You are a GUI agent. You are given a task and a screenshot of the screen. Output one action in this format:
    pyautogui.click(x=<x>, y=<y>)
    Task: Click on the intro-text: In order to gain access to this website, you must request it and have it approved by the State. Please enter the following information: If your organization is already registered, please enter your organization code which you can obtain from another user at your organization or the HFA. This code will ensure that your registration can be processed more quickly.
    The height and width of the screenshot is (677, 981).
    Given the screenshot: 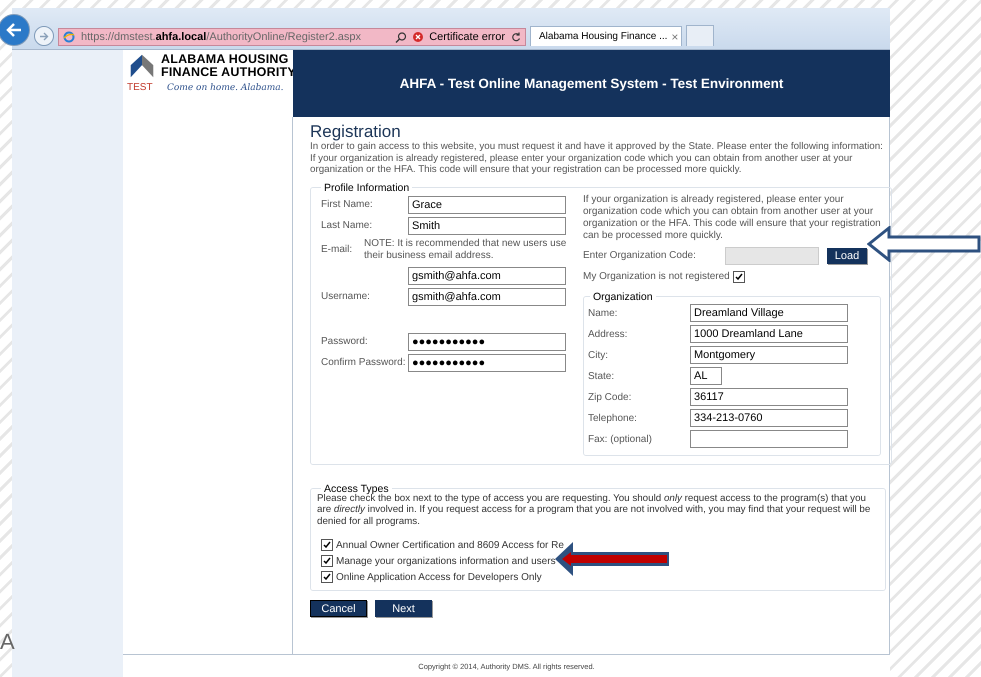 What is the action you would take?
    pyautogui.click(x=597, y=158)
    